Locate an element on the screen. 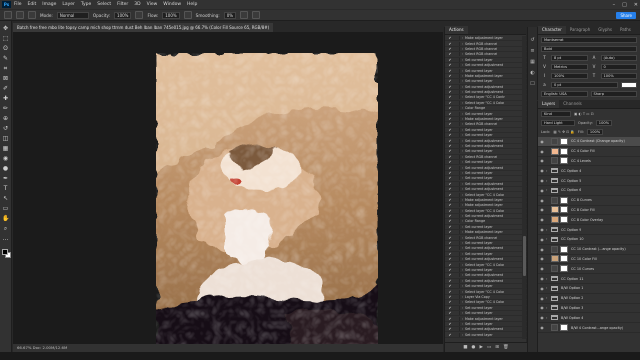  layer-row: ◉ CC 4 Contrast (Change opacity) is located at coordinates (589, 142).